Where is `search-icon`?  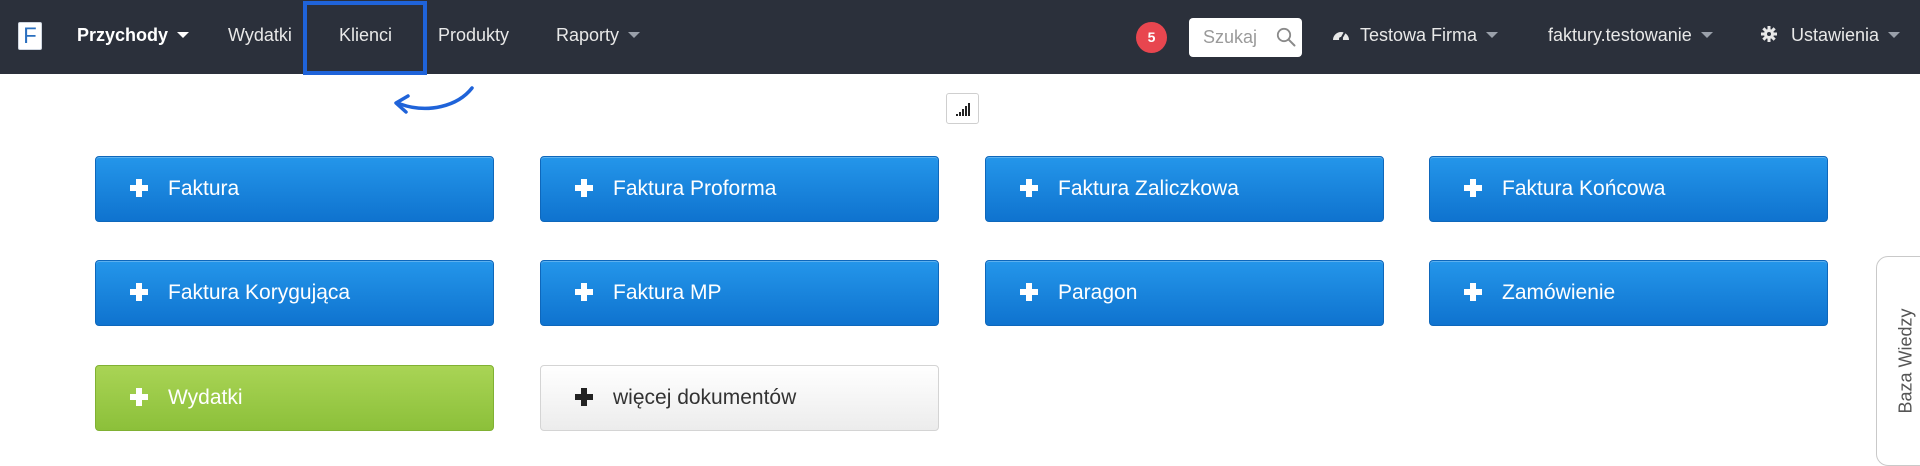 search-icon is located at coordinates (1286, 37).